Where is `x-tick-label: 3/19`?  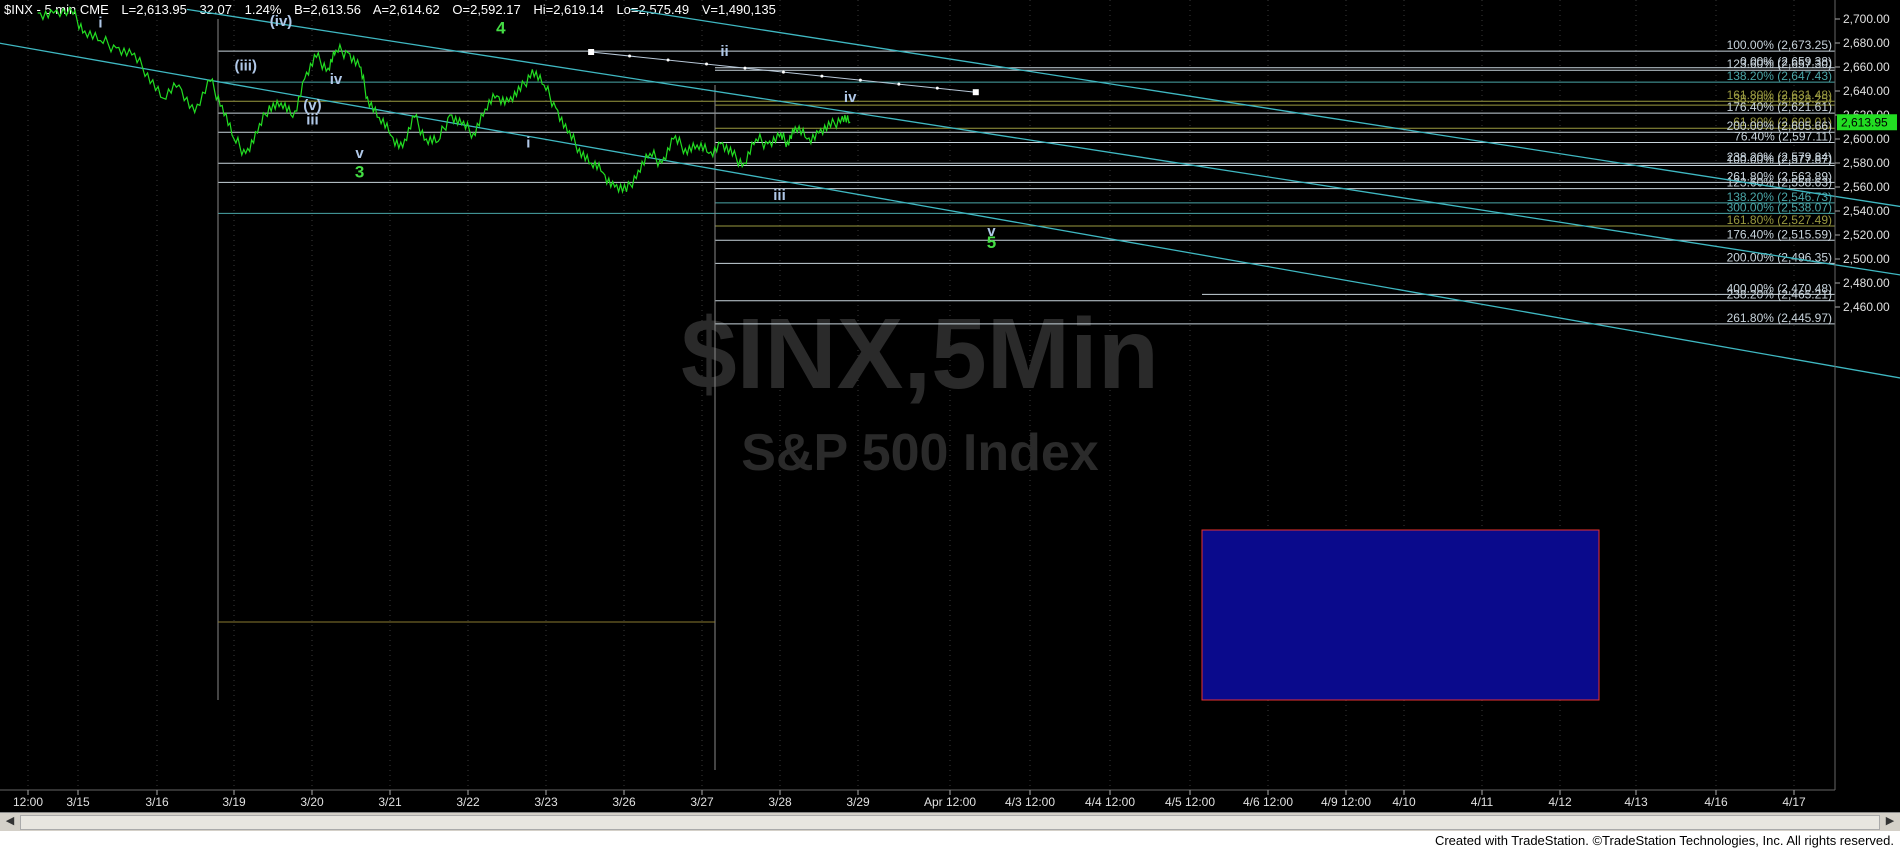 x-tick-label: 3/19 is located at coordinates (234, 802).